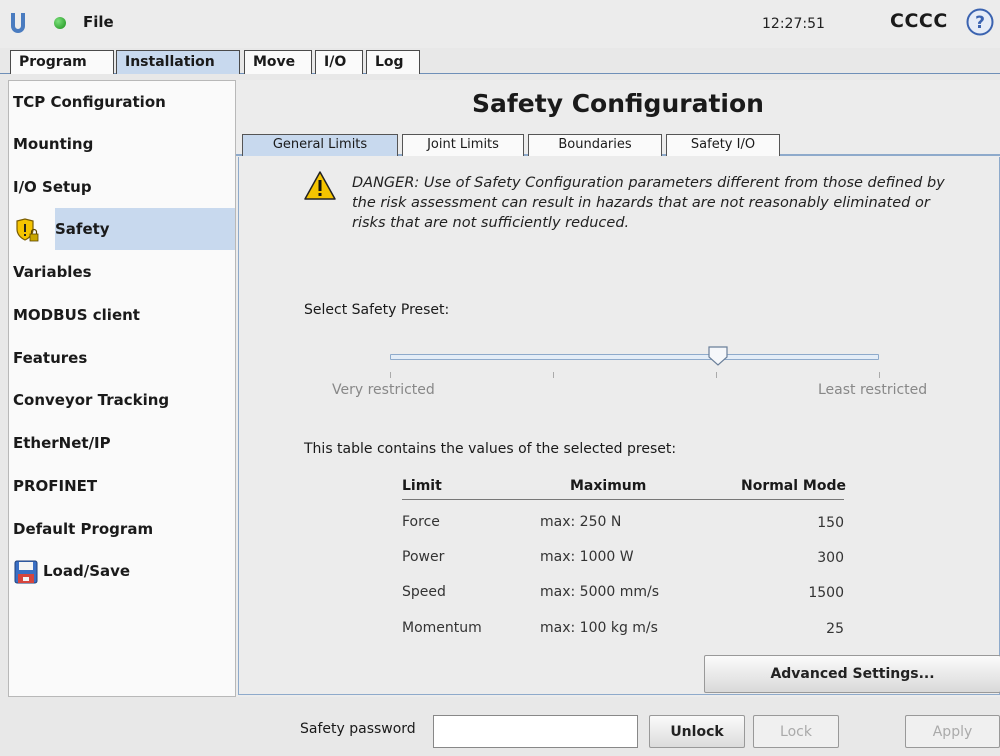  I want to click on table-cell-normal-mode: 150, so click(830, 523).